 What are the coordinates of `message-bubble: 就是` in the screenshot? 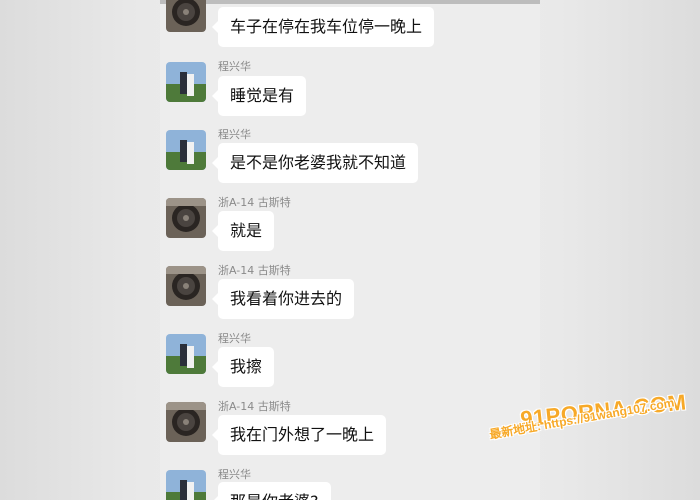 It's located at (243, 231).